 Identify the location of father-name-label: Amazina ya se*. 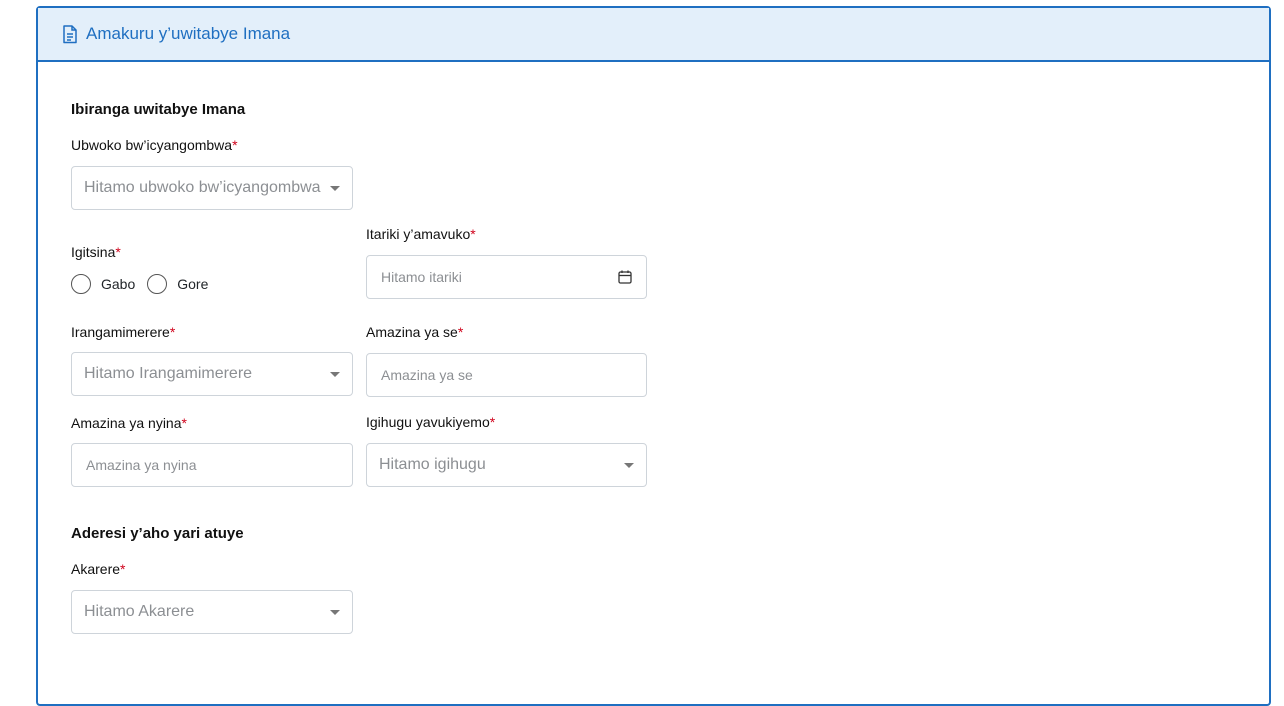
(415, 332).